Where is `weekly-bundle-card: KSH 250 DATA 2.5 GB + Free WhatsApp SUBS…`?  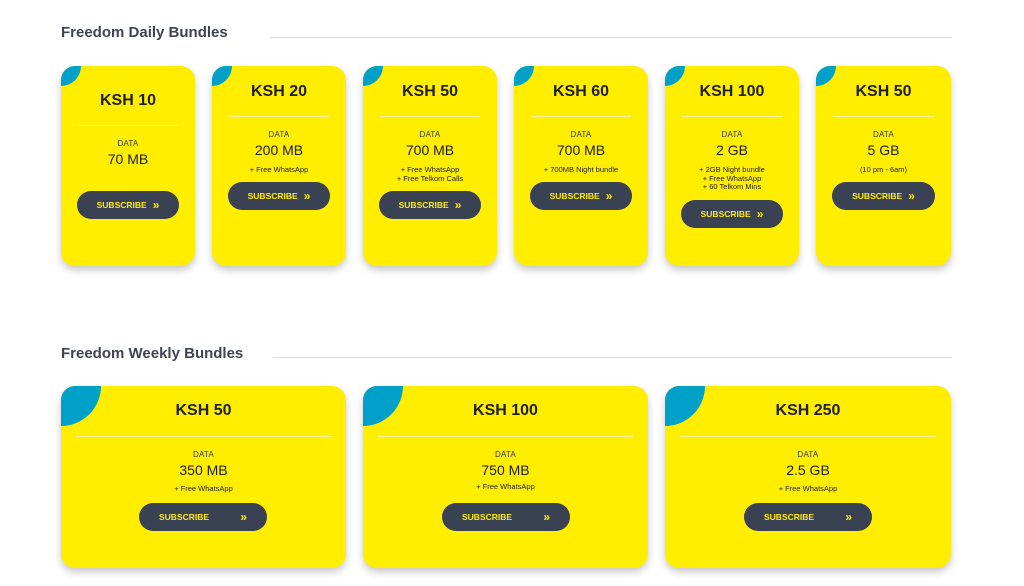 weekly-bundle-card: KSH 250 DATA 2.5 GB + Free WhatsApp SUBS… is located at coordinates (808, 477).